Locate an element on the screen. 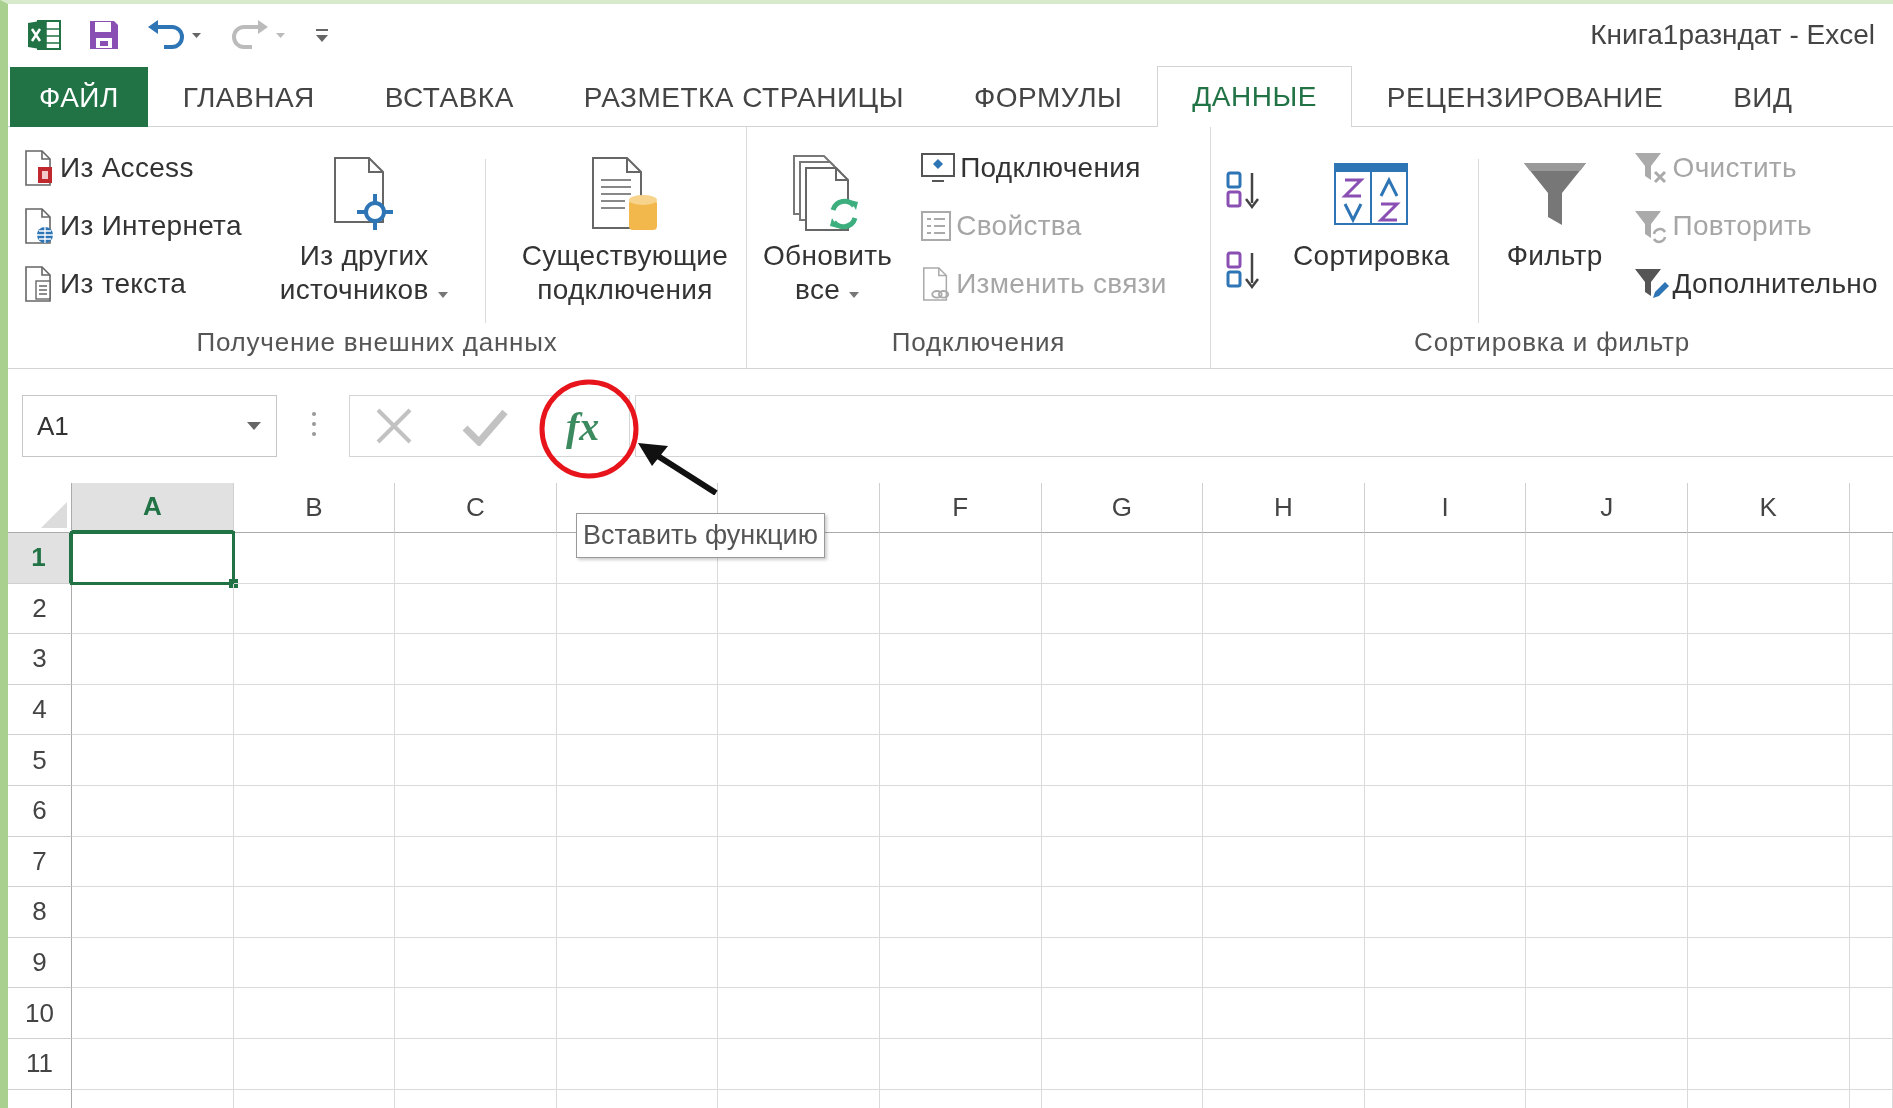  ribbon-button: Обновить все is located at coordinates (828, 232).